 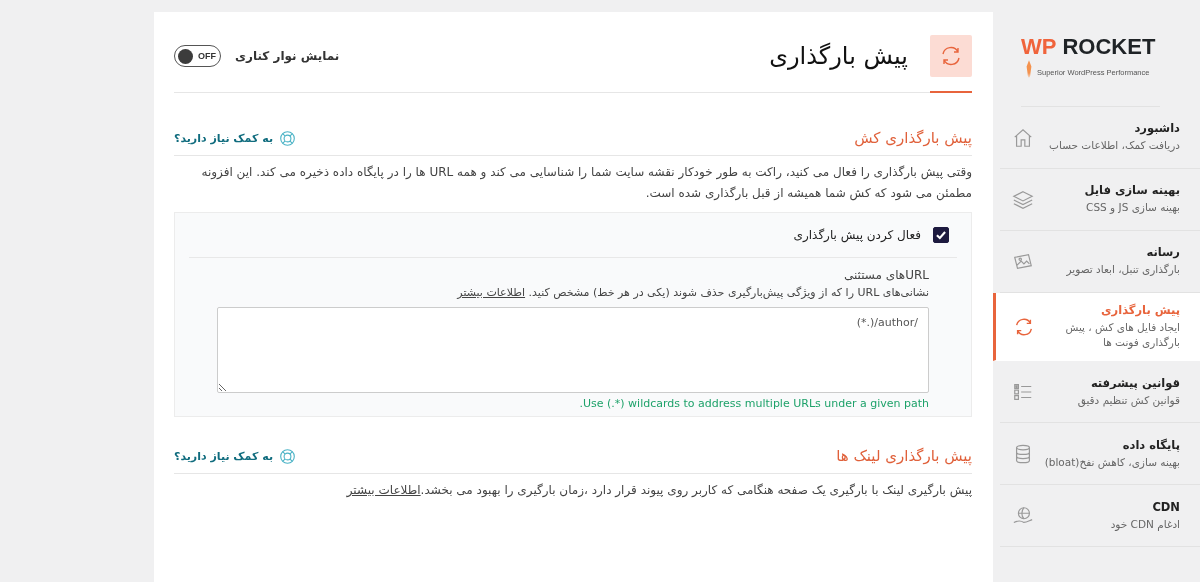 What do you see at coordinates (941, 235) in the screenshot?
I see `checkbox` at bounding box center [941, 235].